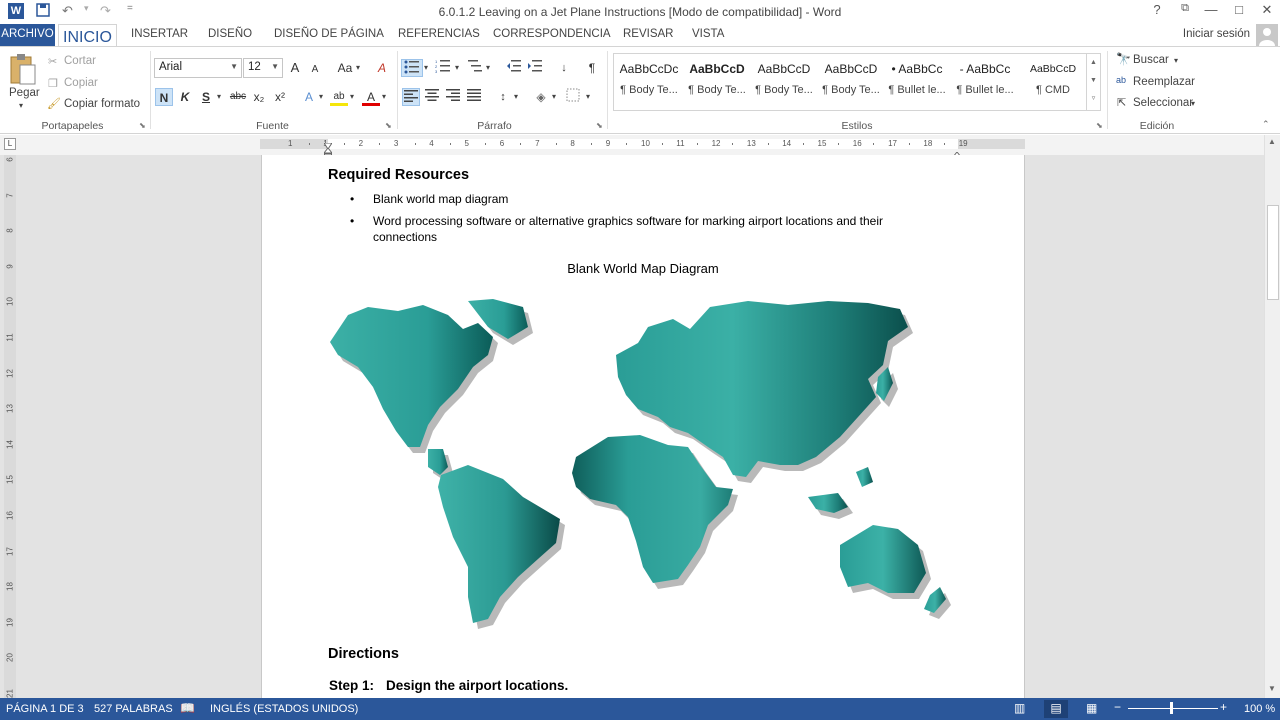  Describe the element at coordinates (295, 68) in the screenshot. I see `grow-font-button: A` at that location.